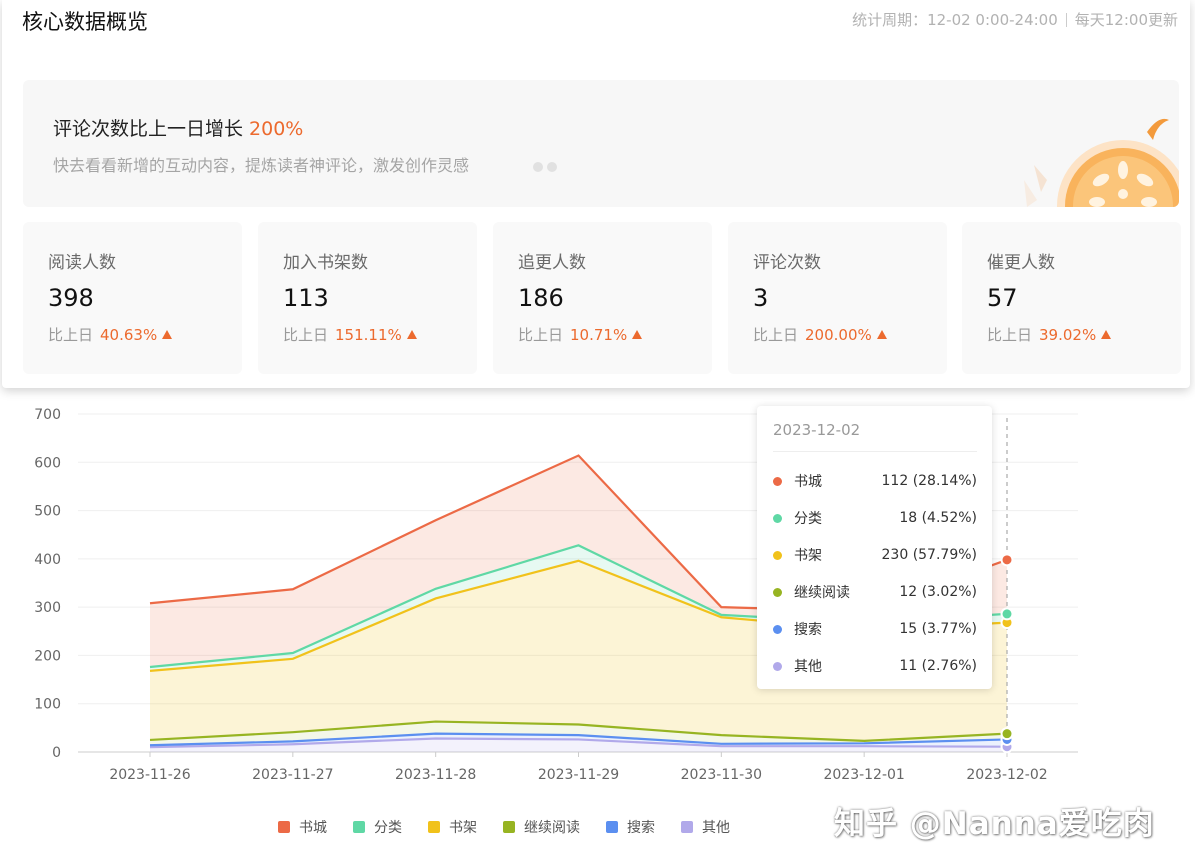 The image size is (1195, 868). What do you see at coordinates (994, 824) in the screenshot?
I see `watermark: 知乎 @Nanna爱吃肉` at bounding box center [994, 824].